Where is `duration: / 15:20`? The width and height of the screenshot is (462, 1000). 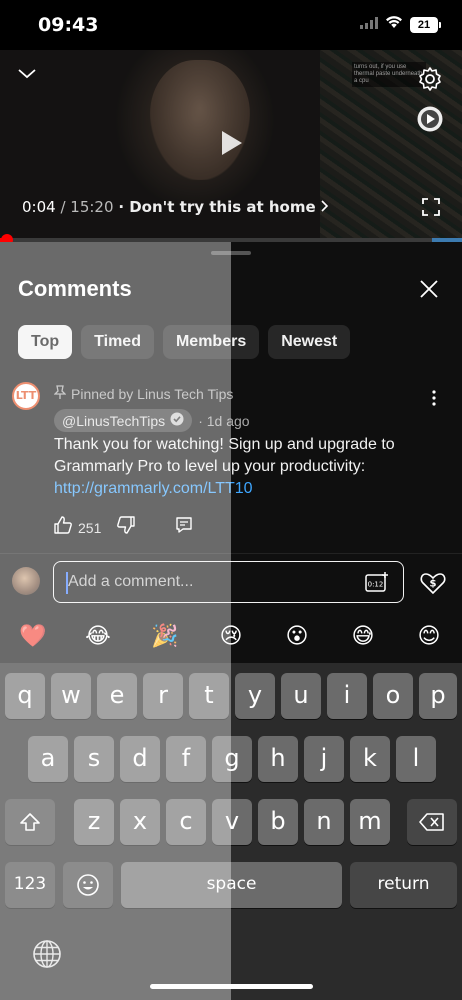
duration: / 15:20 is located at coordinates (87, 207).